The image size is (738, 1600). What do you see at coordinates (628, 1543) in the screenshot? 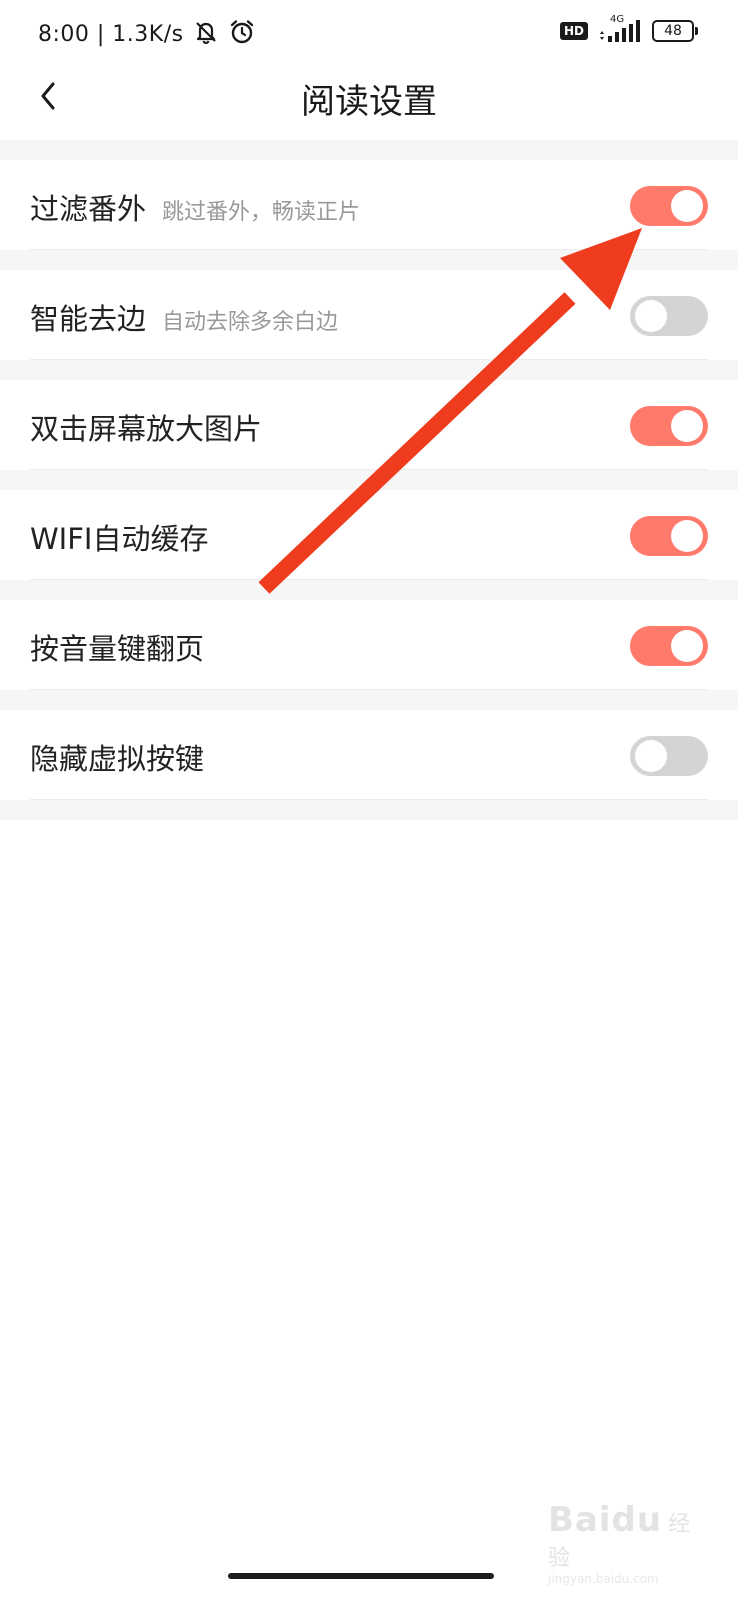
I see `baidu-jingyan-watermark: Baidu 经验 jingyan.baidu.com` at bounding box center [628, 1543].